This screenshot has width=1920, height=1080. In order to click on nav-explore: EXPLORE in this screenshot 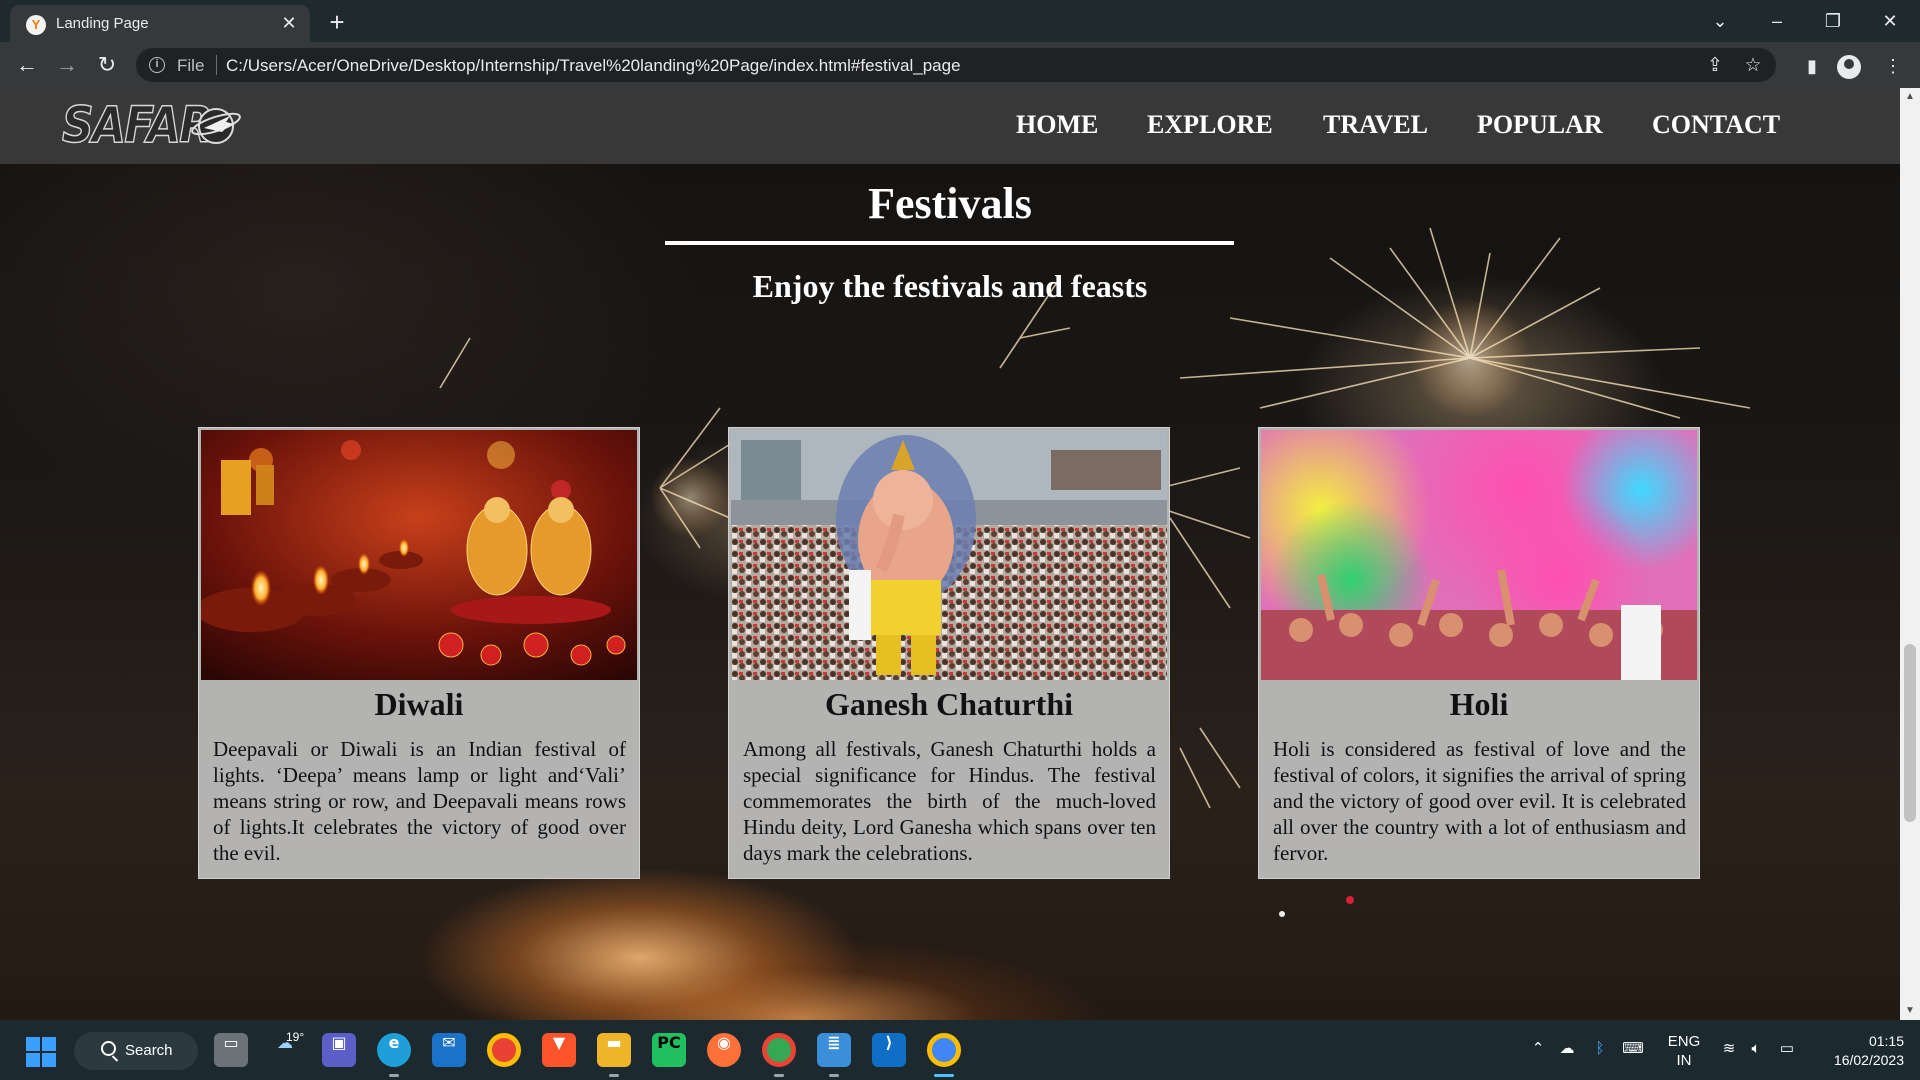, I will do `click(1210, 125)`.